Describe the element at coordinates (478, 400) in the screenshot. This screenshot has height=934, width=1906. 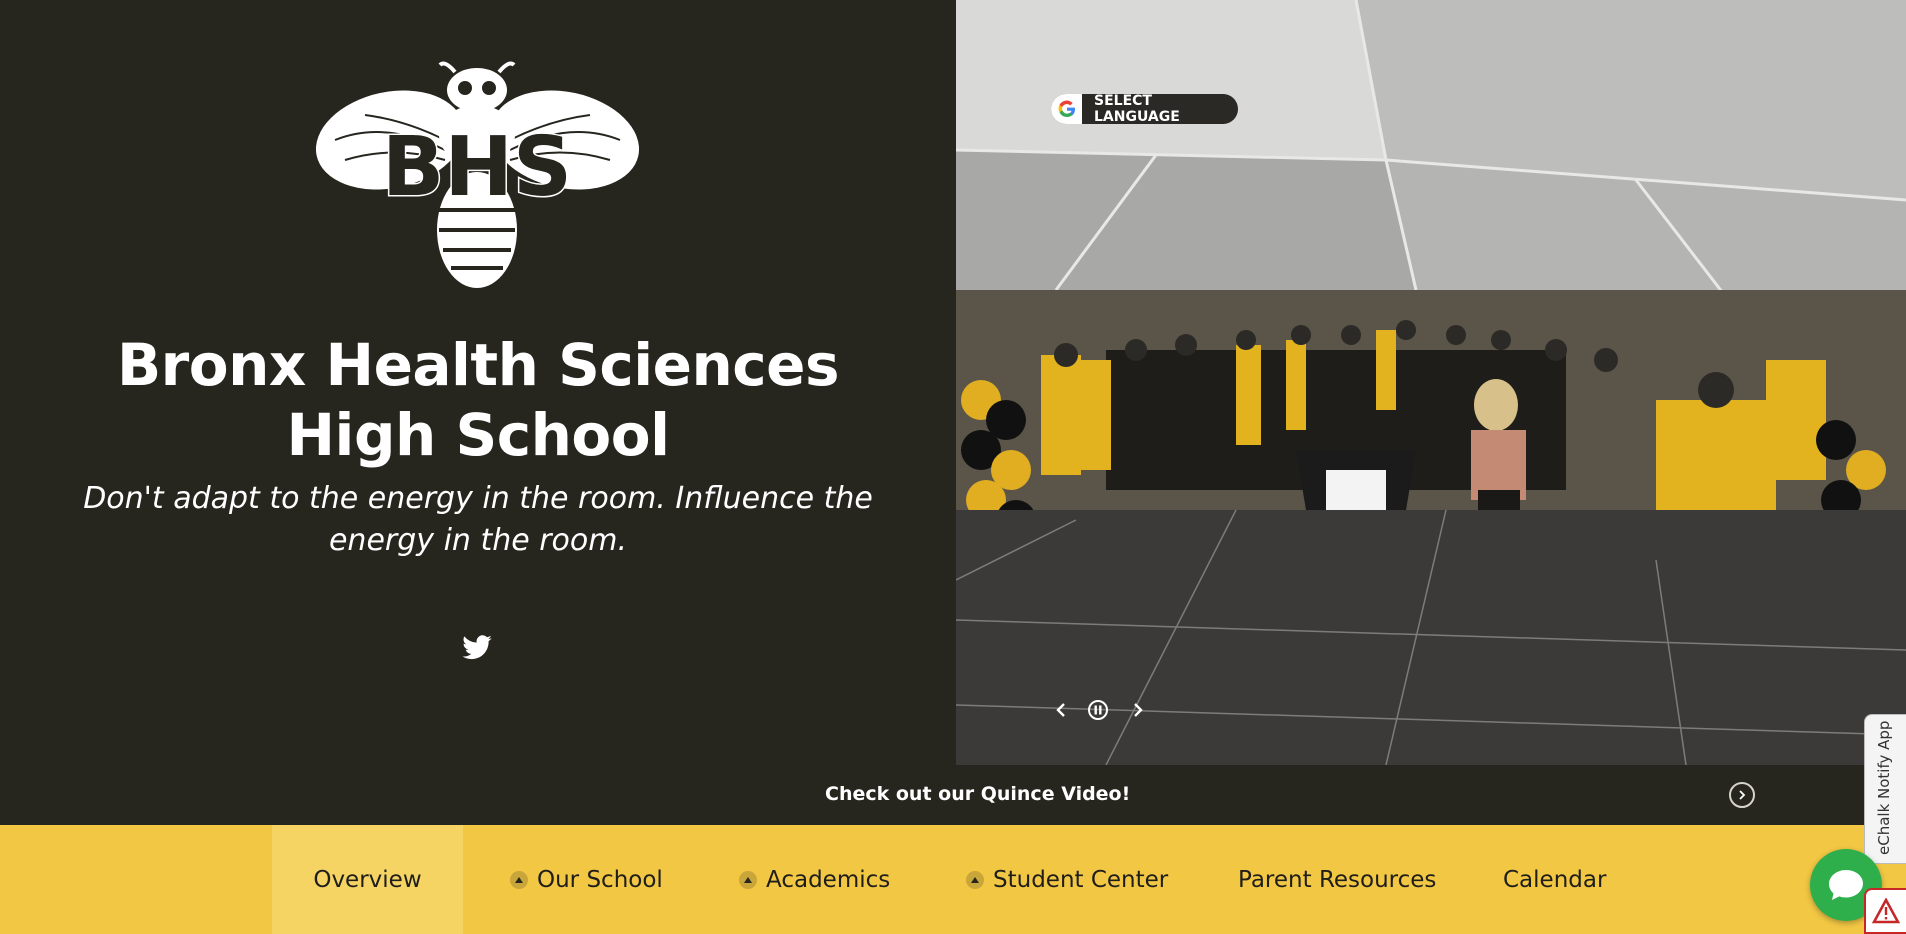
I see `school-name: Bronx Health Sciences High School` at that location.